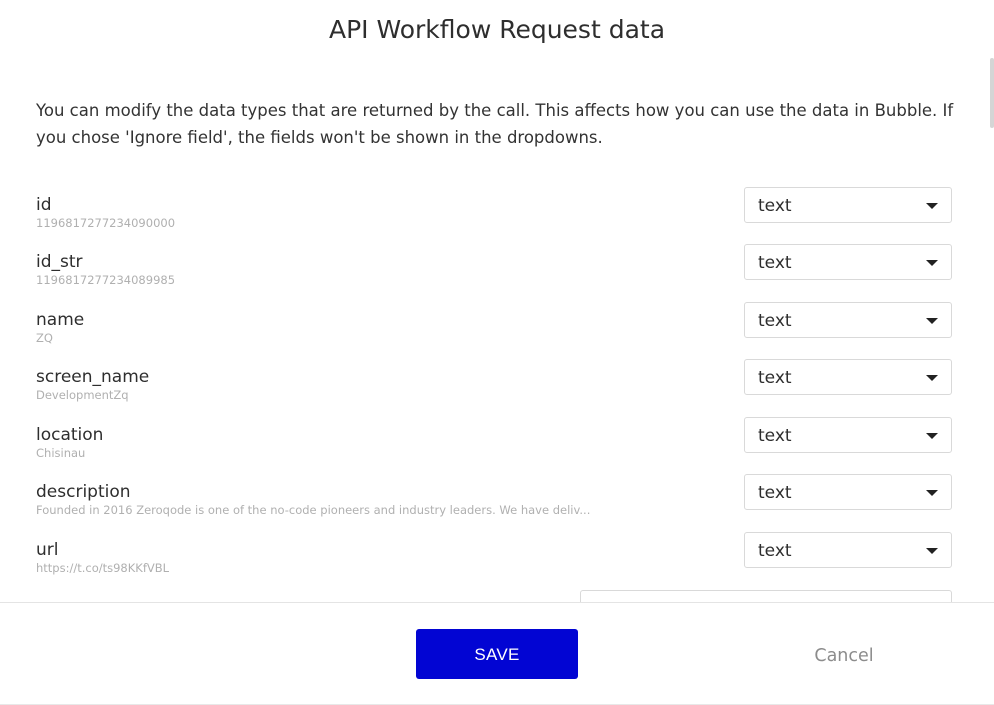  What do you see at coordinates (494, 553) in the screenshot?
I see `field-row-url: url https://t.co/ts98KKfVBL text` at bounding box center [494, 553].